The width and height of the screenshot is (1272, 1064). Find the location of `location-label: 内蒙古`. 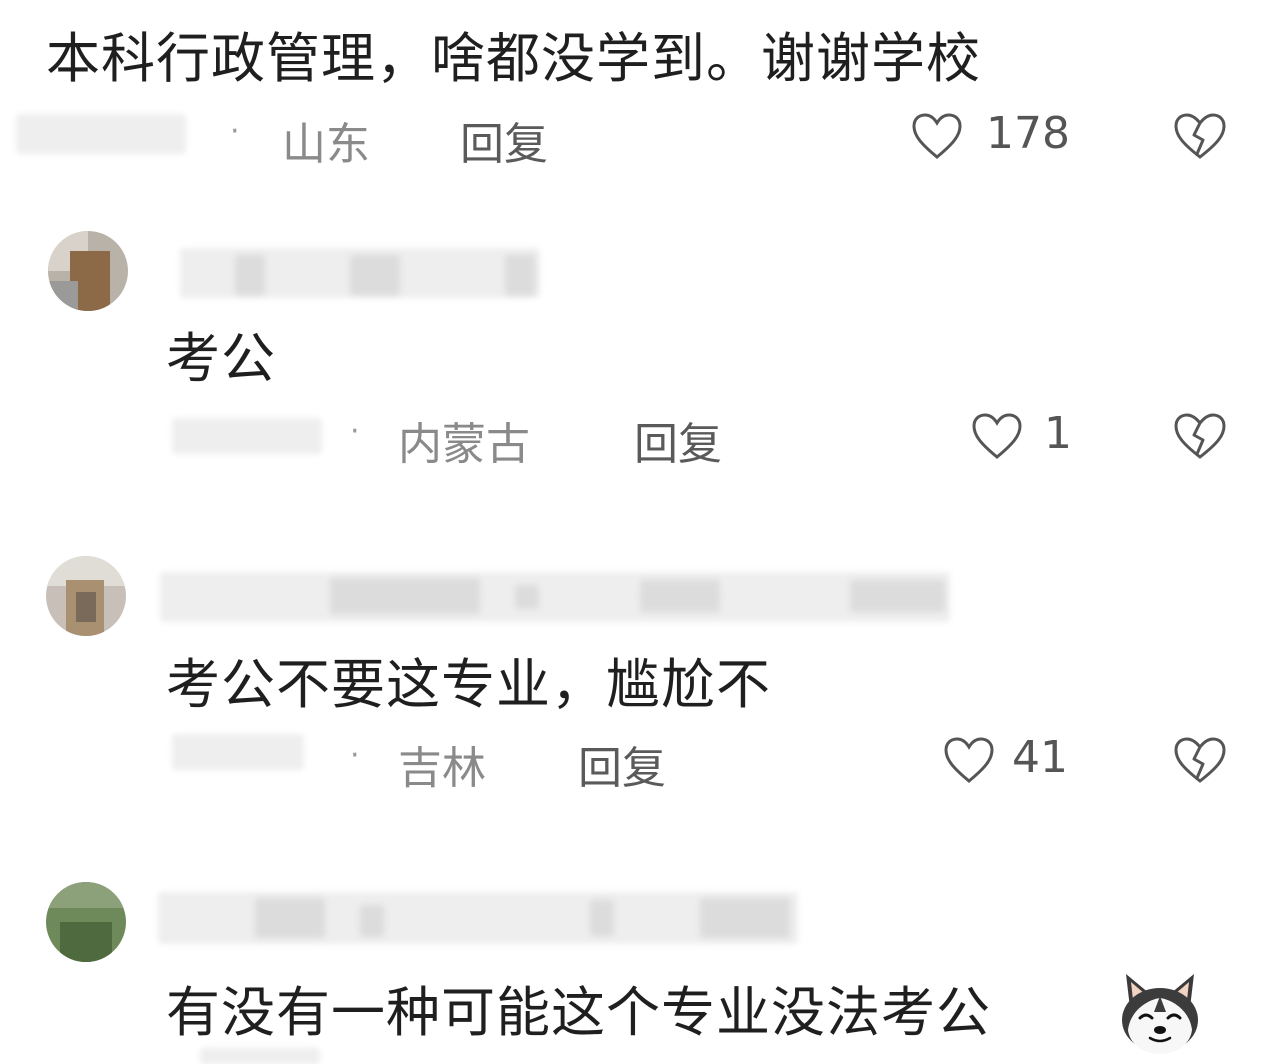

location-label: 内蒙古 is located at coordinates (464, 444).